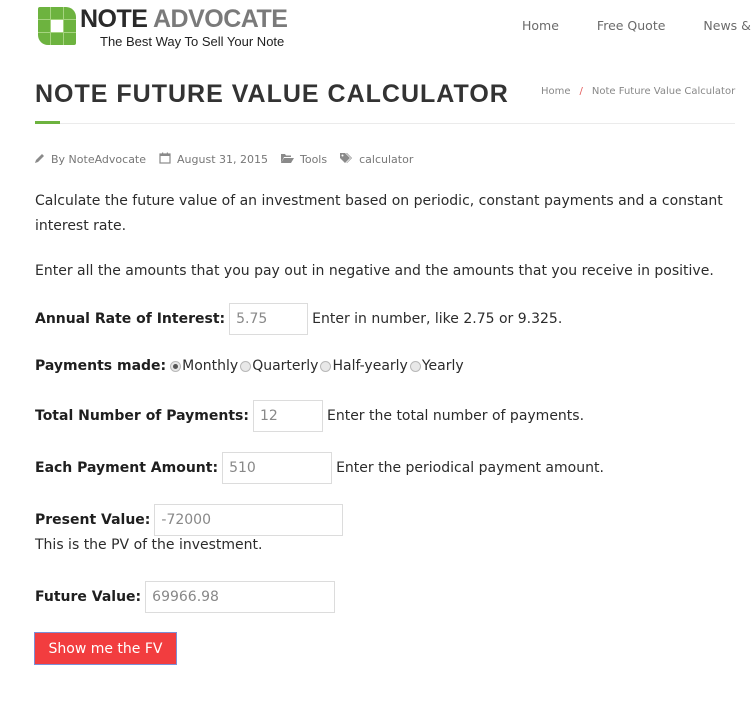 The width and height of the screenshot is (754, 714). I want to click on future-value-label: Future Value:, so click(88, 597).